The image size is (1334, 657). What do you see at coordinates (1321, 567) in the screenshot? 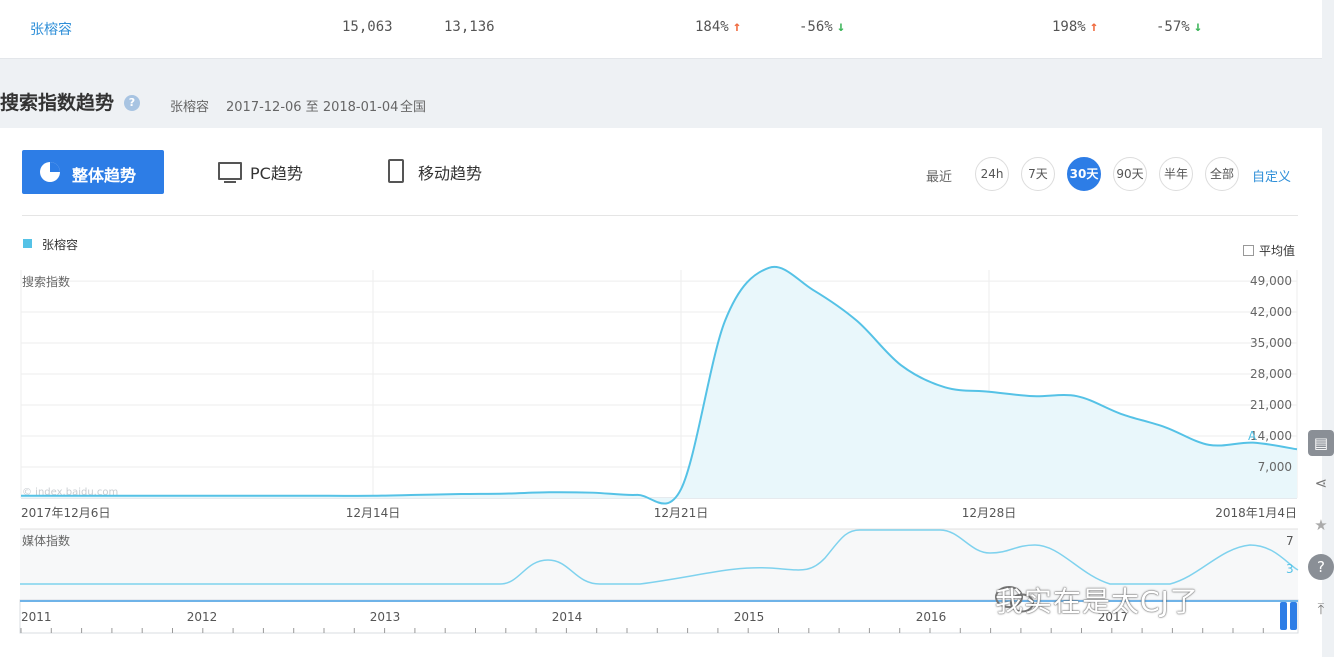
I see `help-circle-icon: ?` at bounding box center [1321, 567].